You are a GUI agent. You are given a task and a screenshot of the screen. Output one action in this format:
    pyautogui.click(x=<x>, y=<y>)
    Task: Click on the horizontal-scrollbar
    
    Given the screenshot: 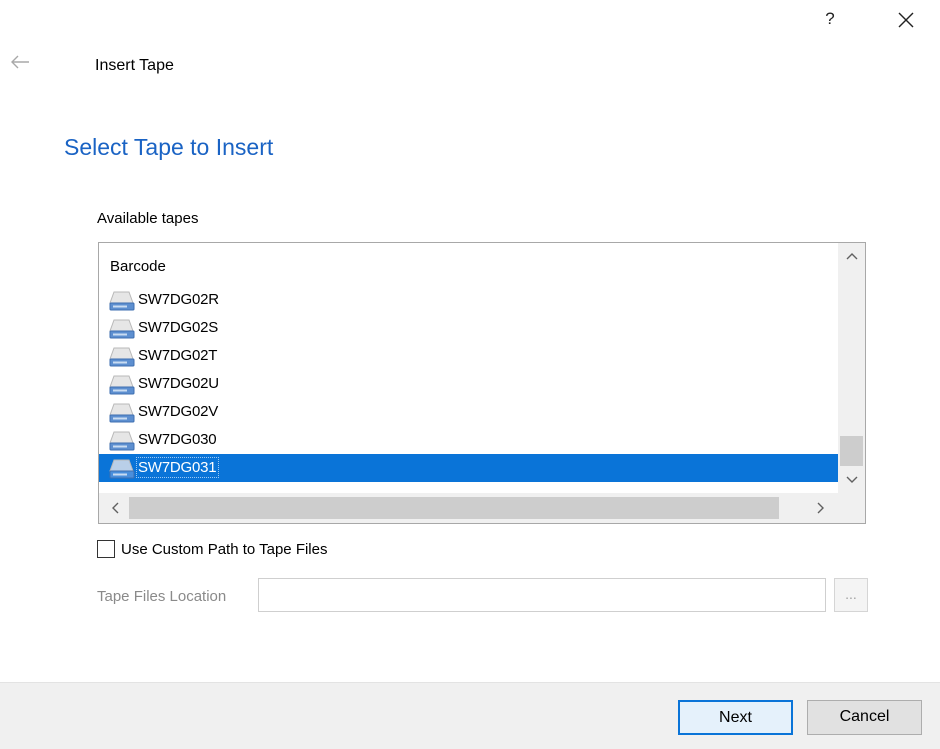 What is the action you would take?
    pyautogui.click(x=482, y=508)
    